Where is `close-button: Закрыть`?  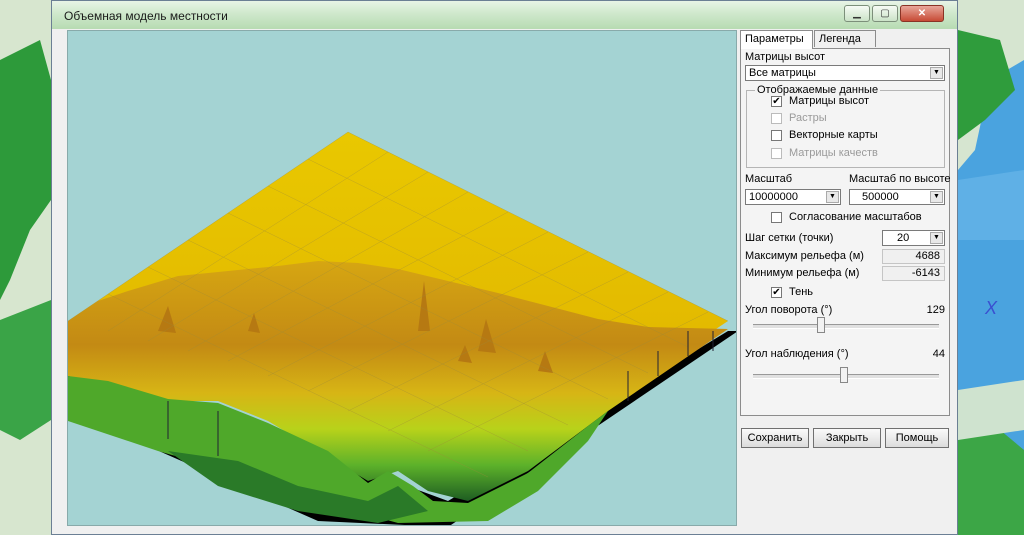
close-button: Закрыть is located at coordinates (847, 438).